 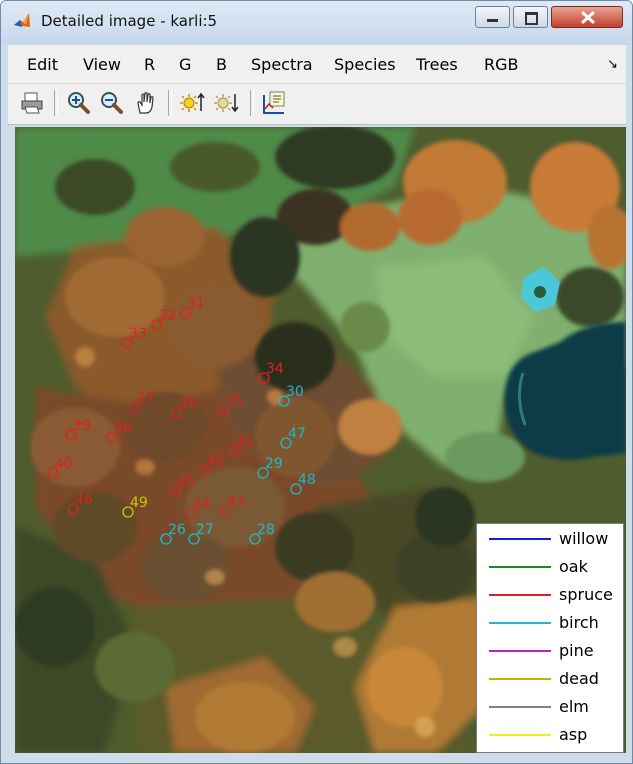 I want to click on legend-line-oak, so click(x=520, y=567).